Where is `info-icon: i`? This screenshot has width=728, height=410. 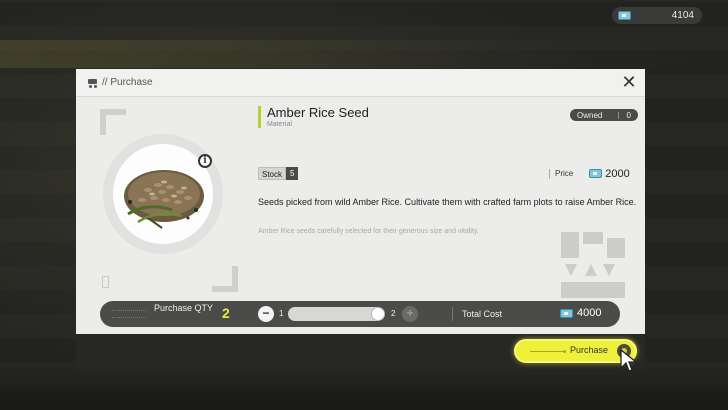
info-icon: i is located at coordinates (205, 161).